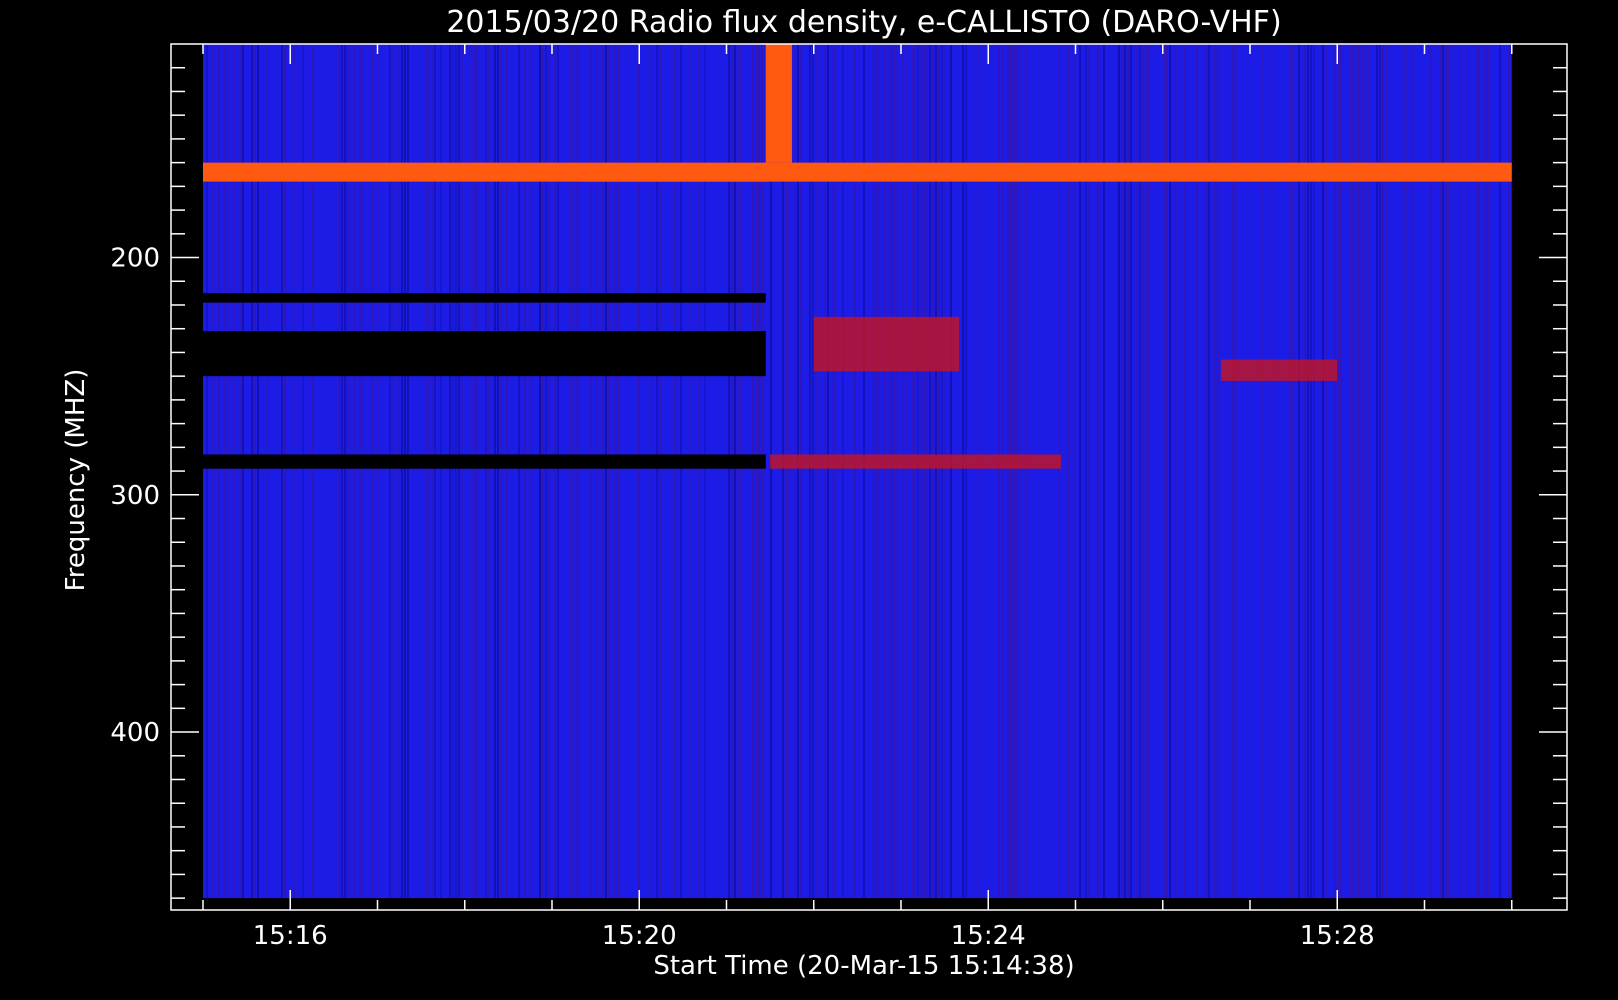 Image resolution: width=1618 pixels, height=1000 pixels. Describe the element at coordinates (639, 936) in the screenshot. I see `x-tick-label: 15:20` at that location.